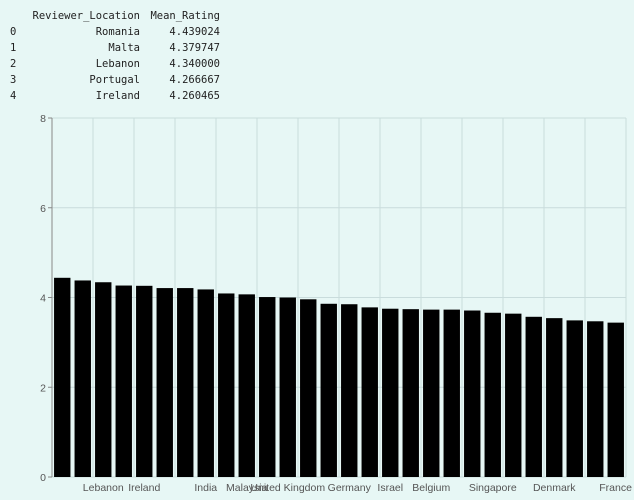  What do you see at coordinates (615, 488) in the screenshot?
I see `x-tick-label: France` at bounding box center [615, 488].